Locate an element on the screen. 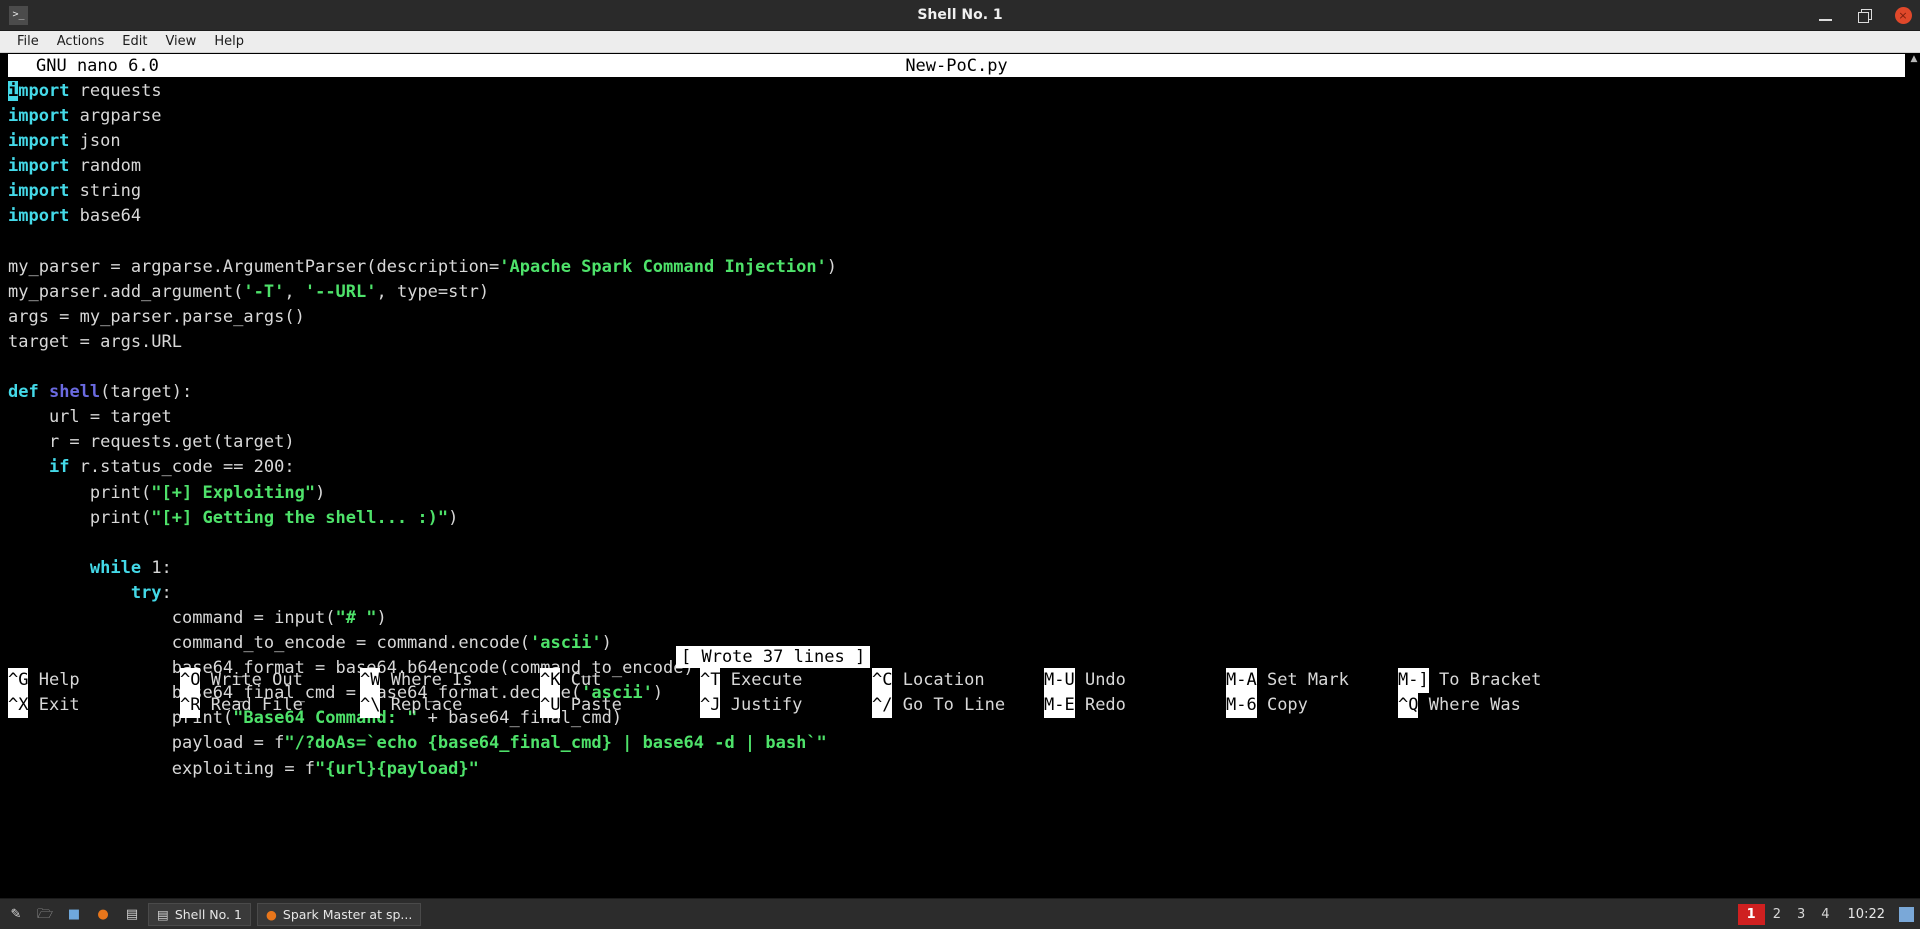 The width and height of the screenshot is (1920, 929). menu-help: Help is located at coordinates (229, 41).